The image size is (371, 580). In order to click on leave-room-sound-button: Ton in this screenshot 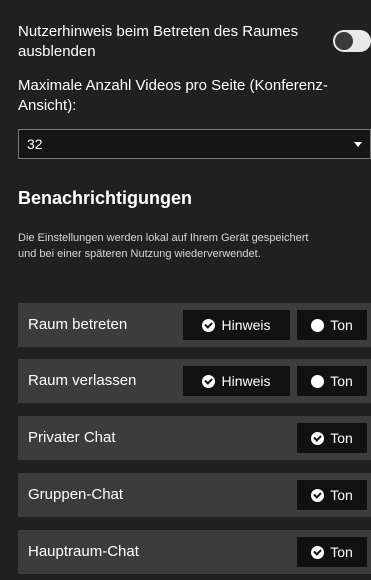, I will do `click(332, 381)`.